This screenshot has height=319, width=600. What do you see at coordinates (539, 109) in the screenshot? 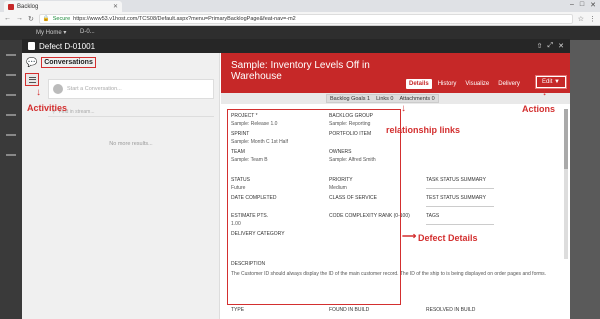
I see `actions-annotation: Actions` at bounding box center [539, 109].